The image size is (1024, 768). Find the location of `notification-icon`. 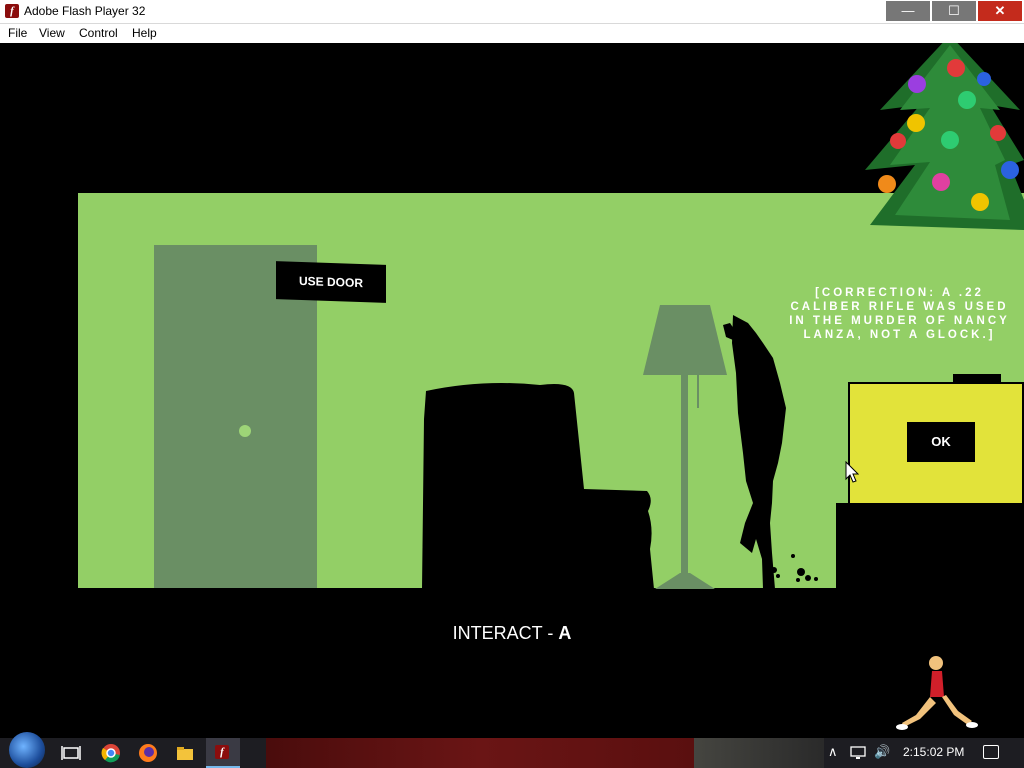

notification-icon is located at coordinates (991, 752).